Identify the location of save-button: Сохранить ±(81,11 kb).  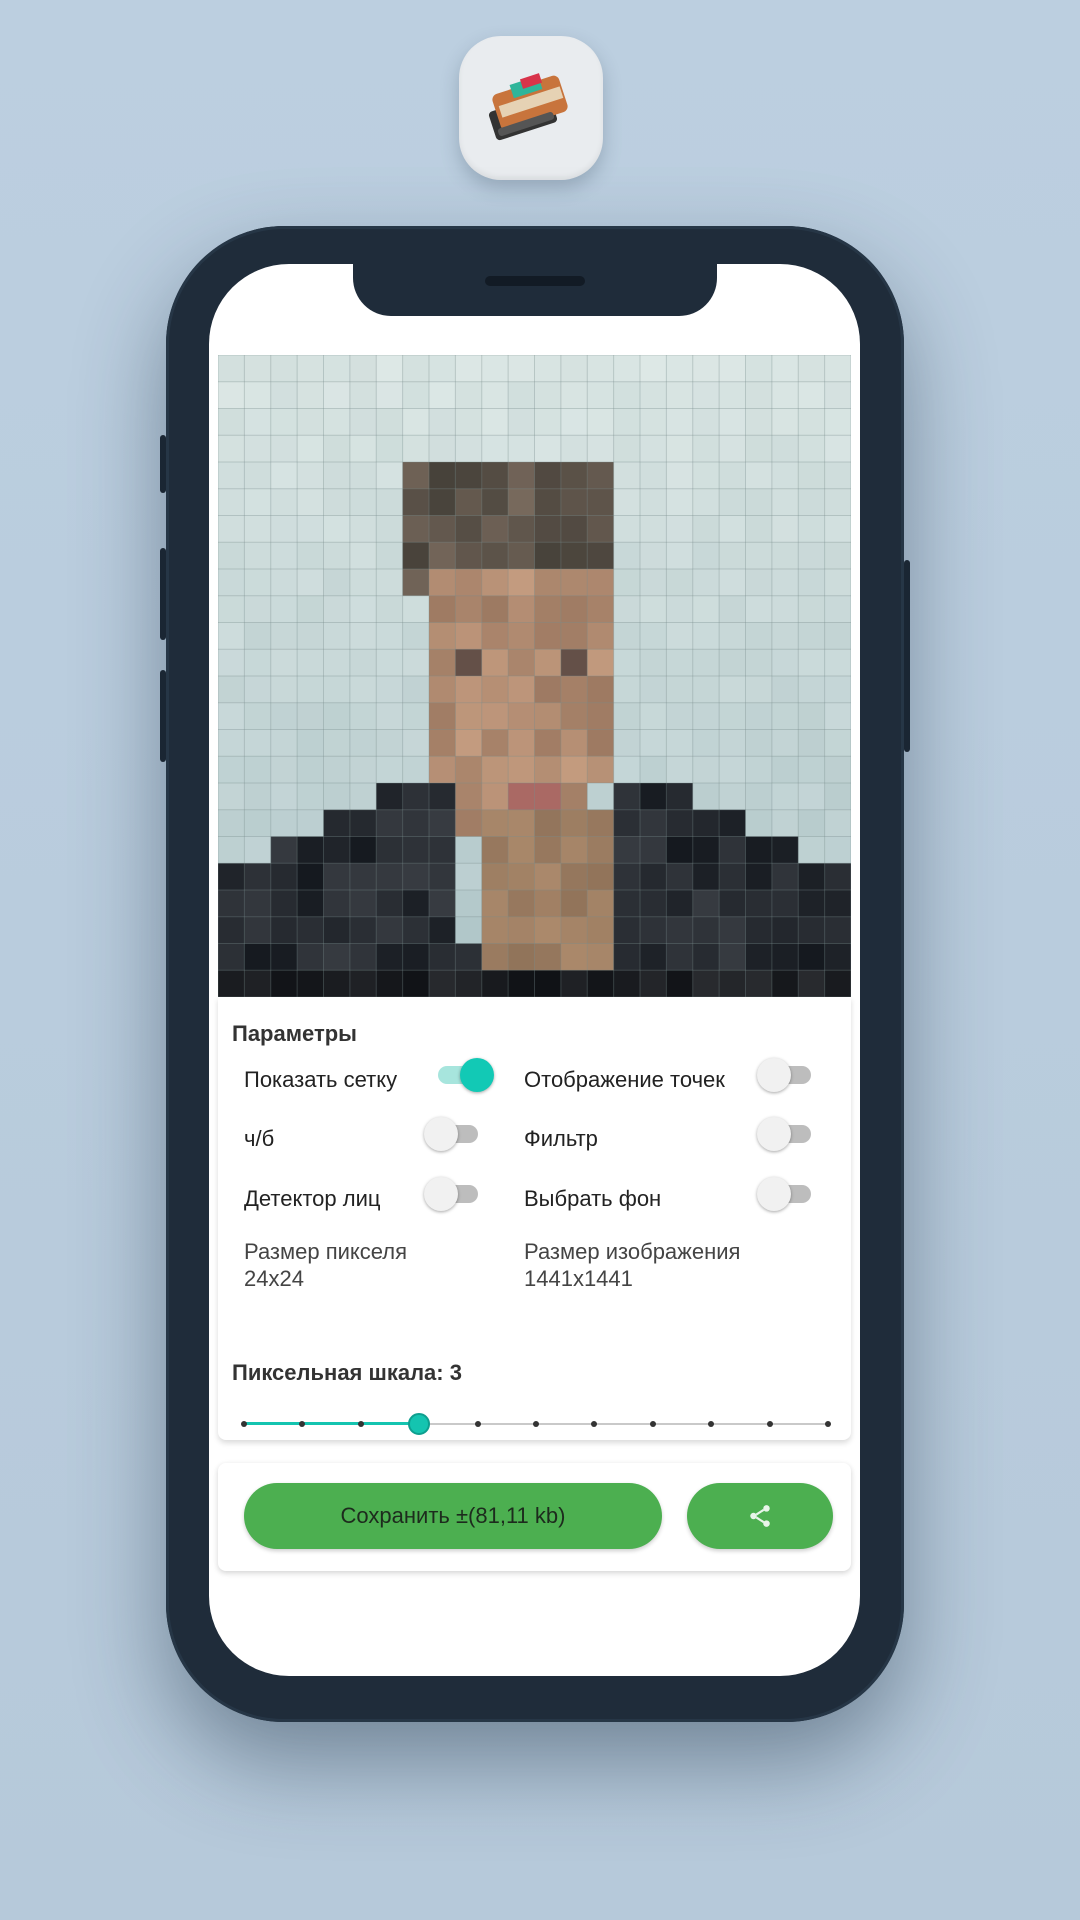
(453, 1516).